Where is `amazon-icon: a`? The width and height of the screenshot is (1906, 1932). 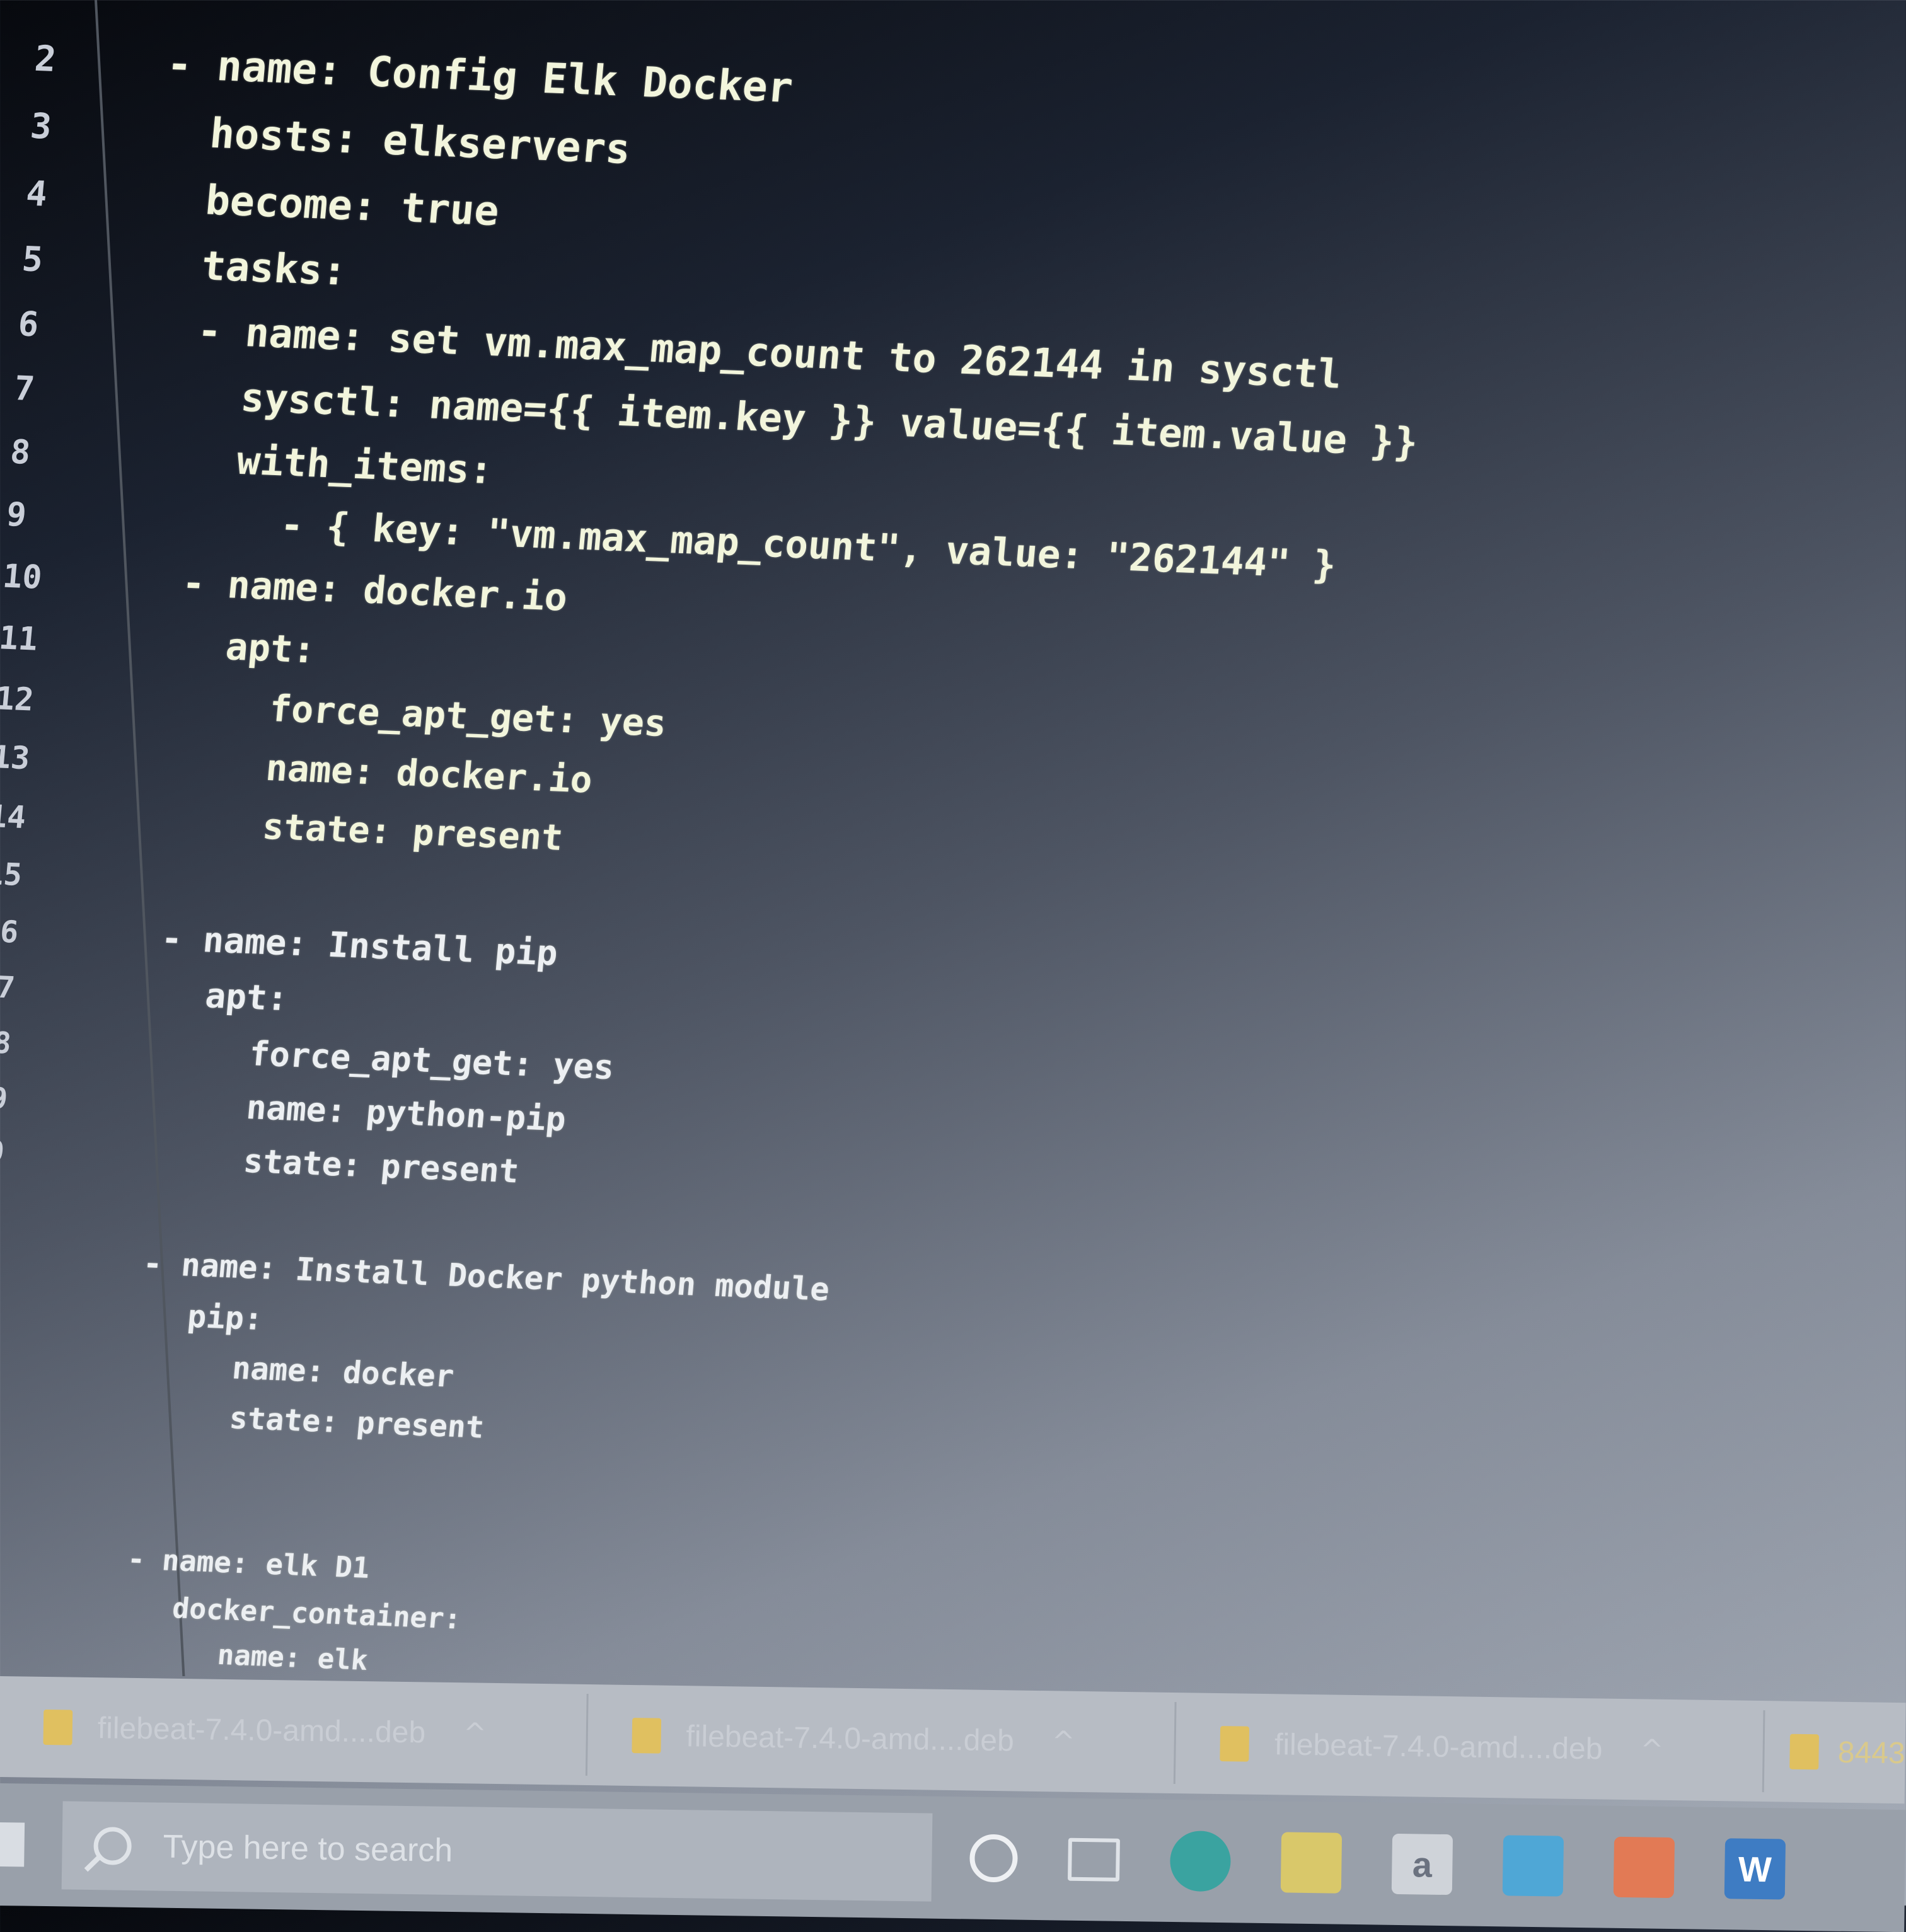 amazon-icon: a is located at coordinates (1422, 1864).